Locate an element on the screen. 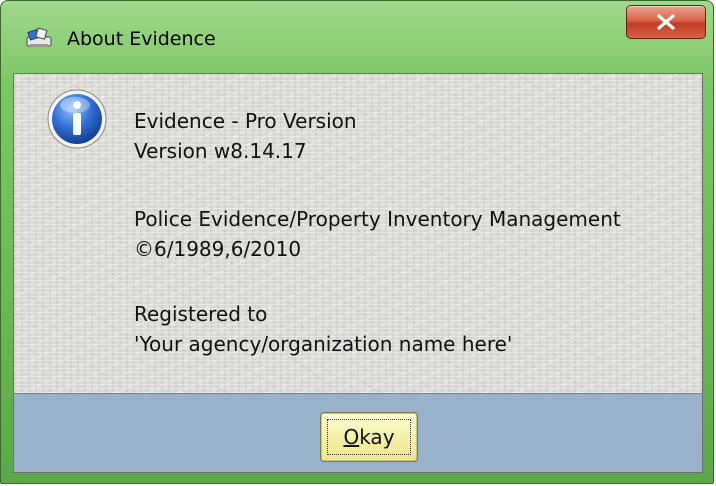 Image resolution: width=716 pixels, height=486 pixels. okay-focus-rect: Okay is located at coordinates (369, 437).